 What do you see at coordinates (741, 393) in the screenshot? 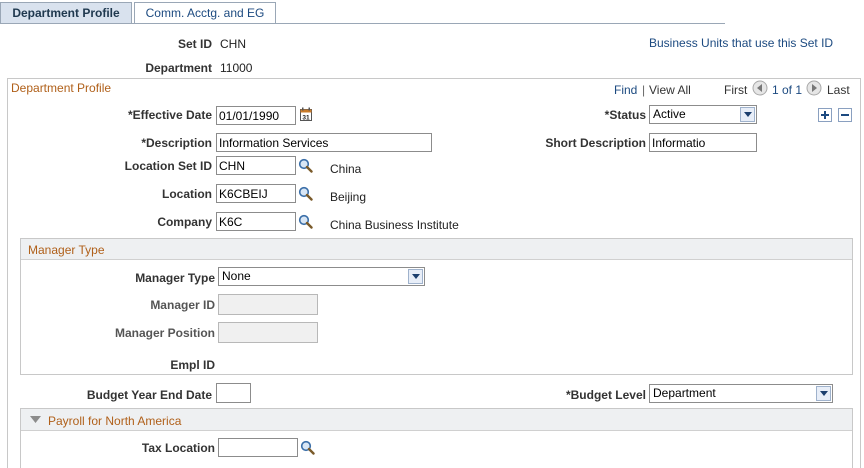
I see `budget-level-select: Department` at bounding box center [741, 393].